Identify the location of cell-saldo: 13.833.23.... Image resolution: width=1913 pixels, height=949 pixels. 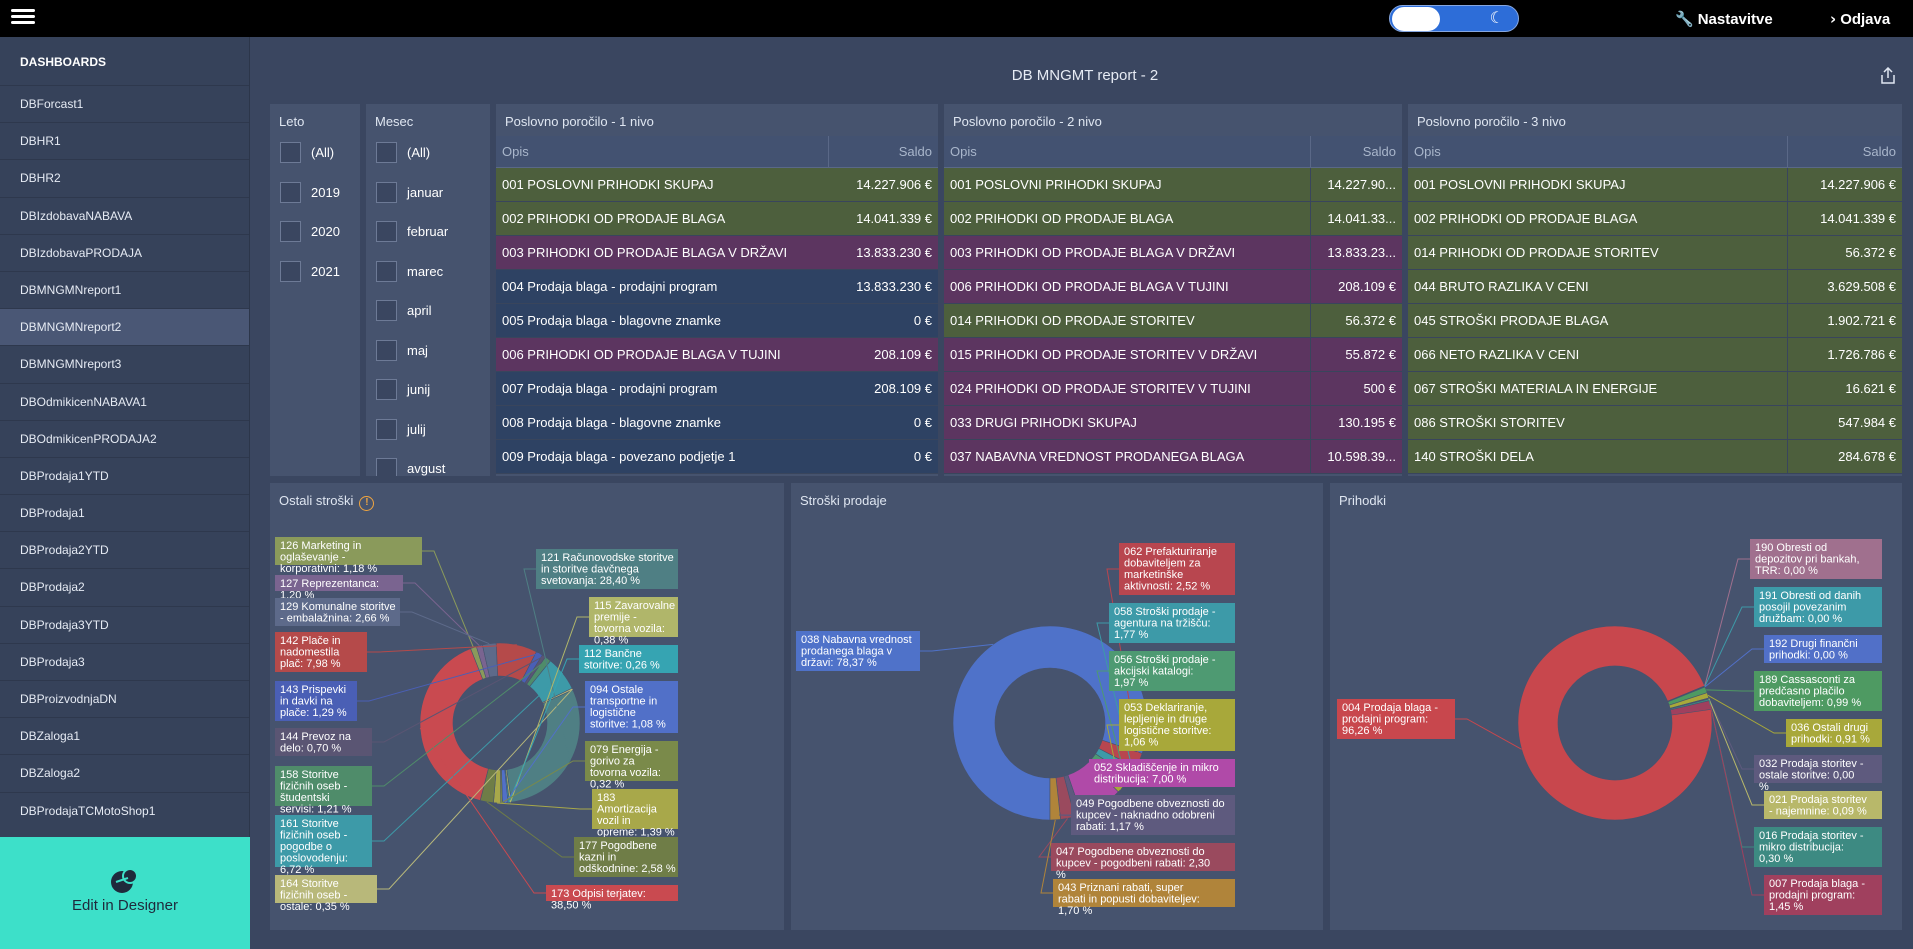
(1356, 252).